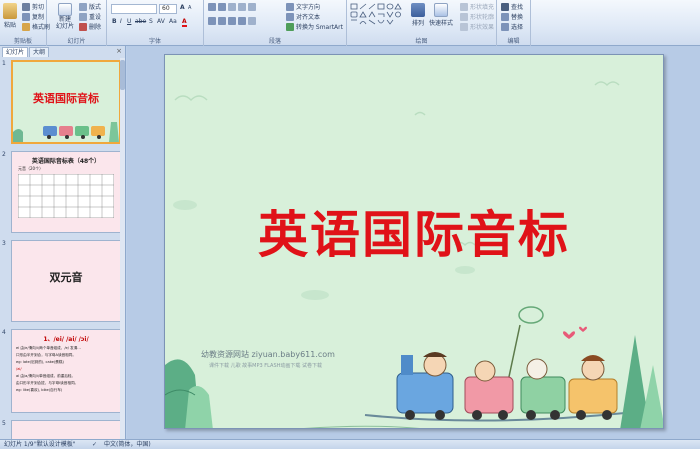 This screenshot has width=700, height=449. I want to click on quick-styles-button: 快速样式, so click(441, 15).